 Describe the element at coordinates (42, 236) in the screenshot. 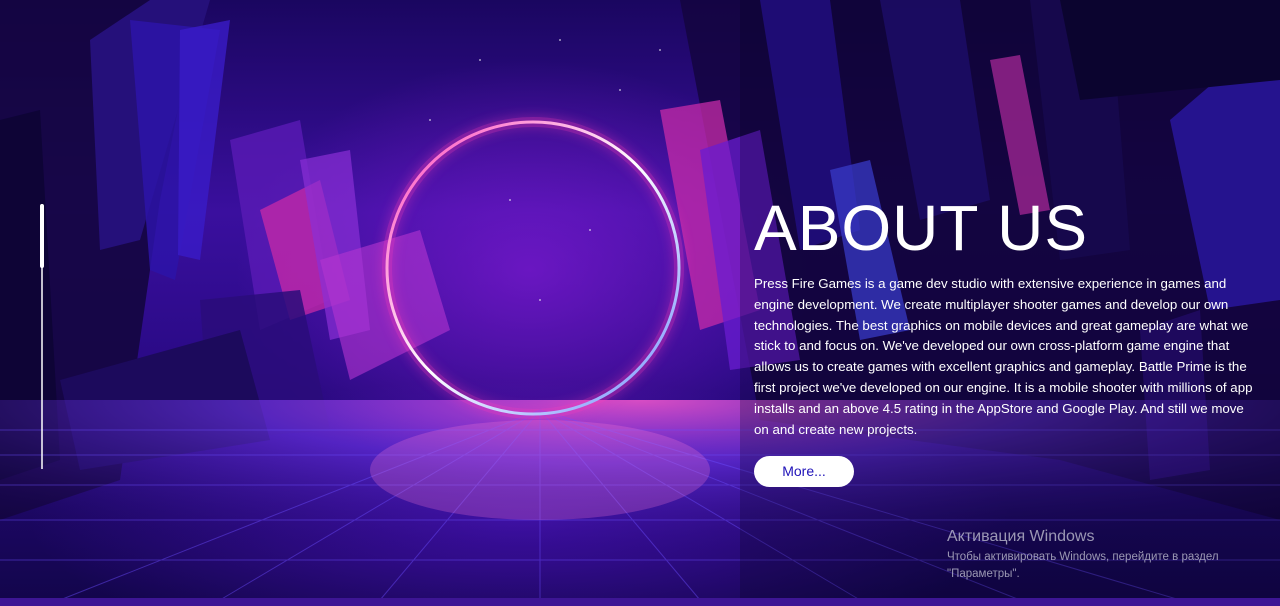

I see `scroll-thumb` at that location.